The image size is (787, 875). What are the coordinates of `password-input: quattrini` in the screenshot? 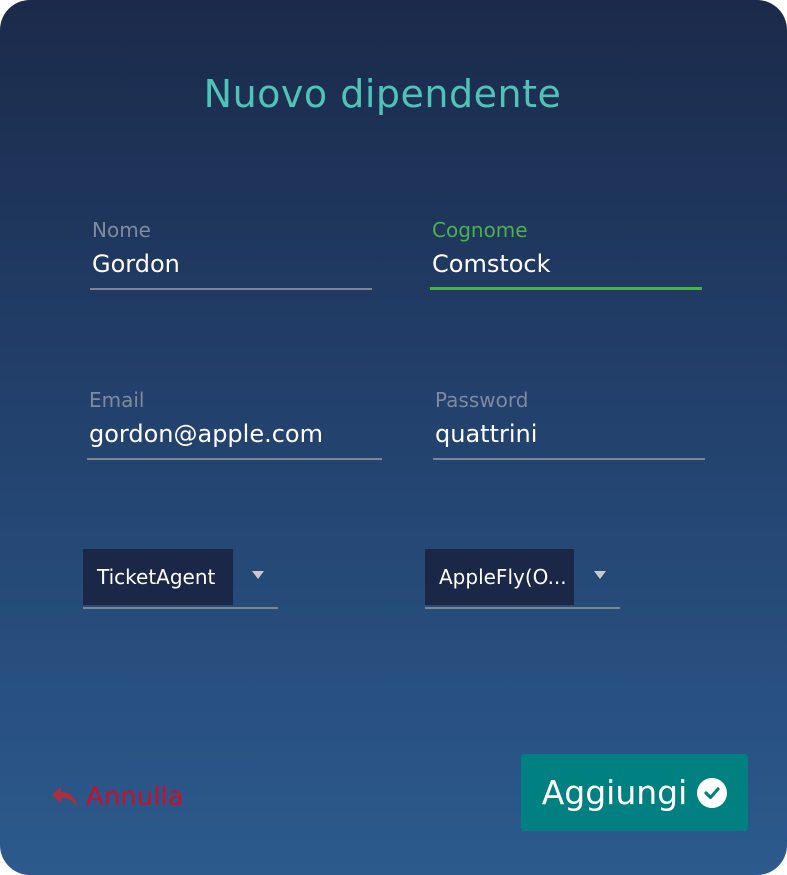 It's located at (569, 440).